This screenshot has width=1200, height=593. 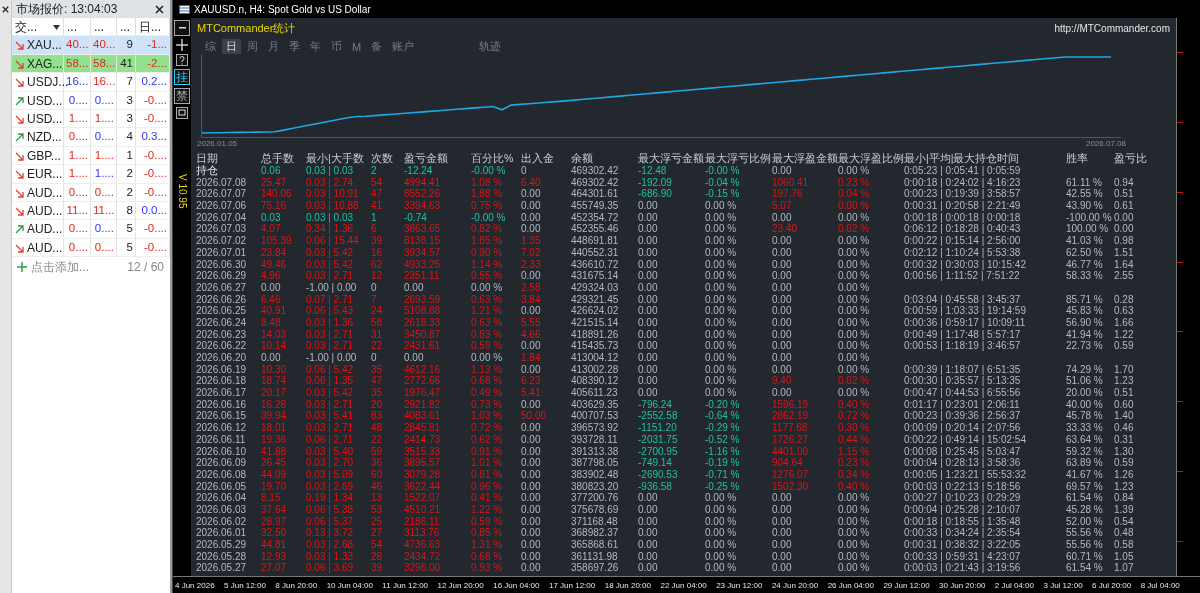 What do you see at coordinates (294, 46) in the screenshot?
I see `period-tab: 季` at bounding box center [294, 46].